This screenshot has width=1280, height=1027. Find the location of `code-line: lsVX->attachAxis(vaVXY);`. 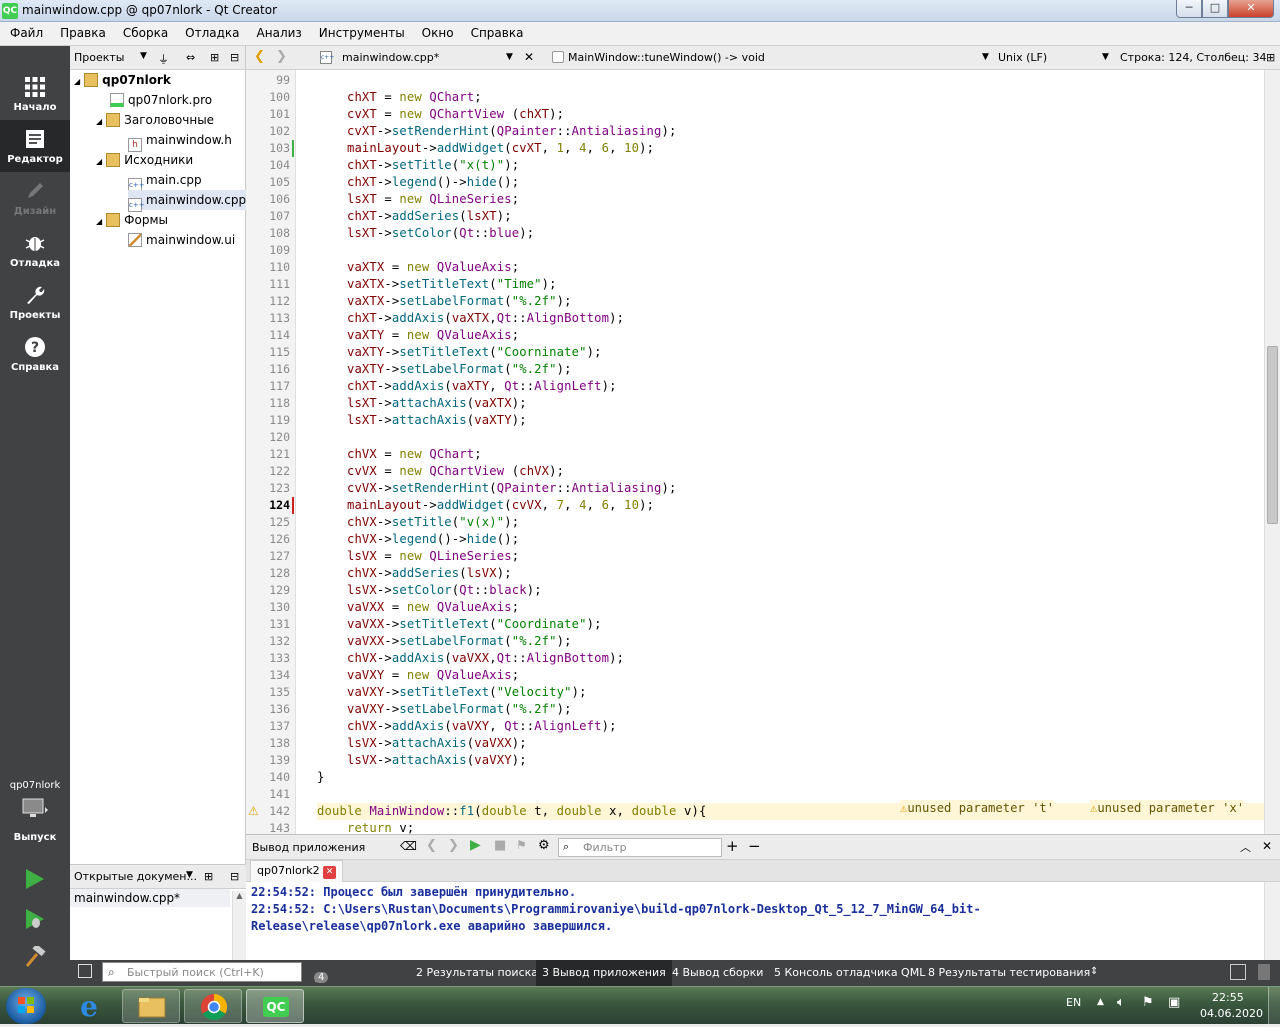

code-line: lsVX->attachAxis(vaVXY); is located at coordinates (422, 760).